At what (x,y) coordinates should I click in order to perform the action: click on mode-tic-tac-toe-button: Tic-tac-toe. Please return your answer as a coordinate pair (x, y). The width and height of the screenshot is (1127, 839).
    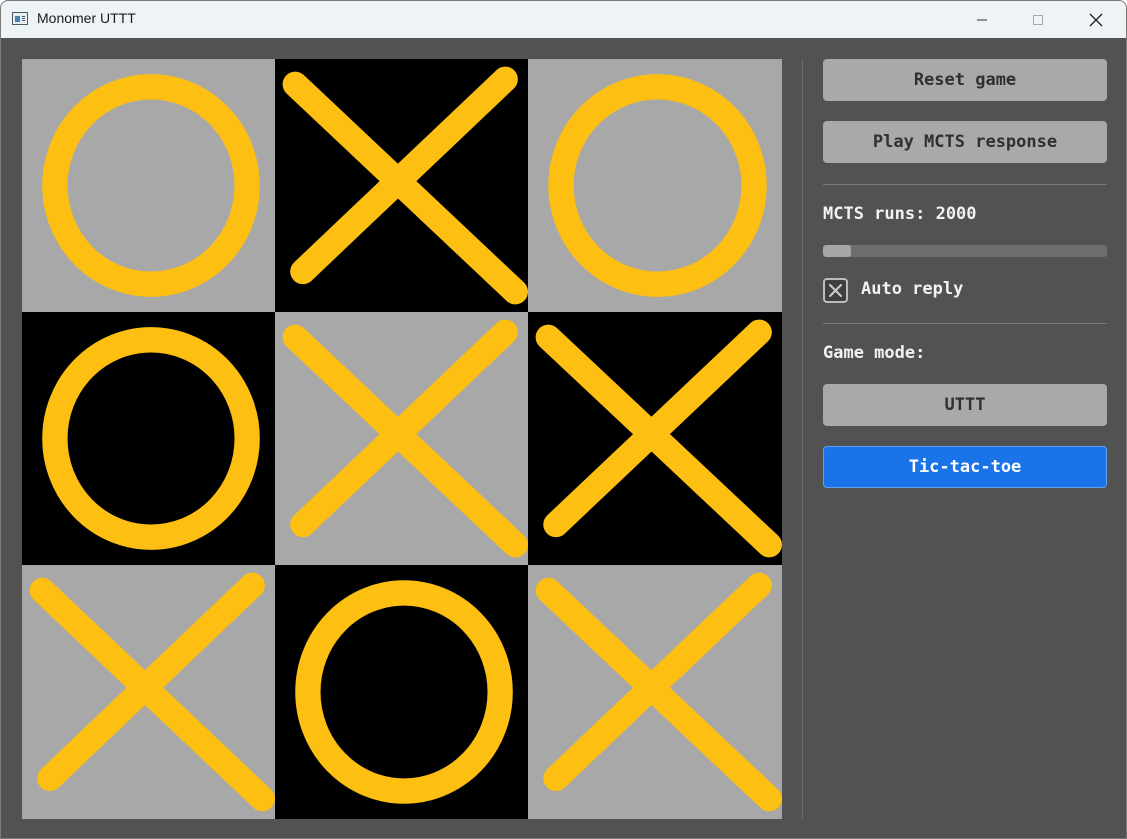
    Looking at the image, I should click on (965, 467).